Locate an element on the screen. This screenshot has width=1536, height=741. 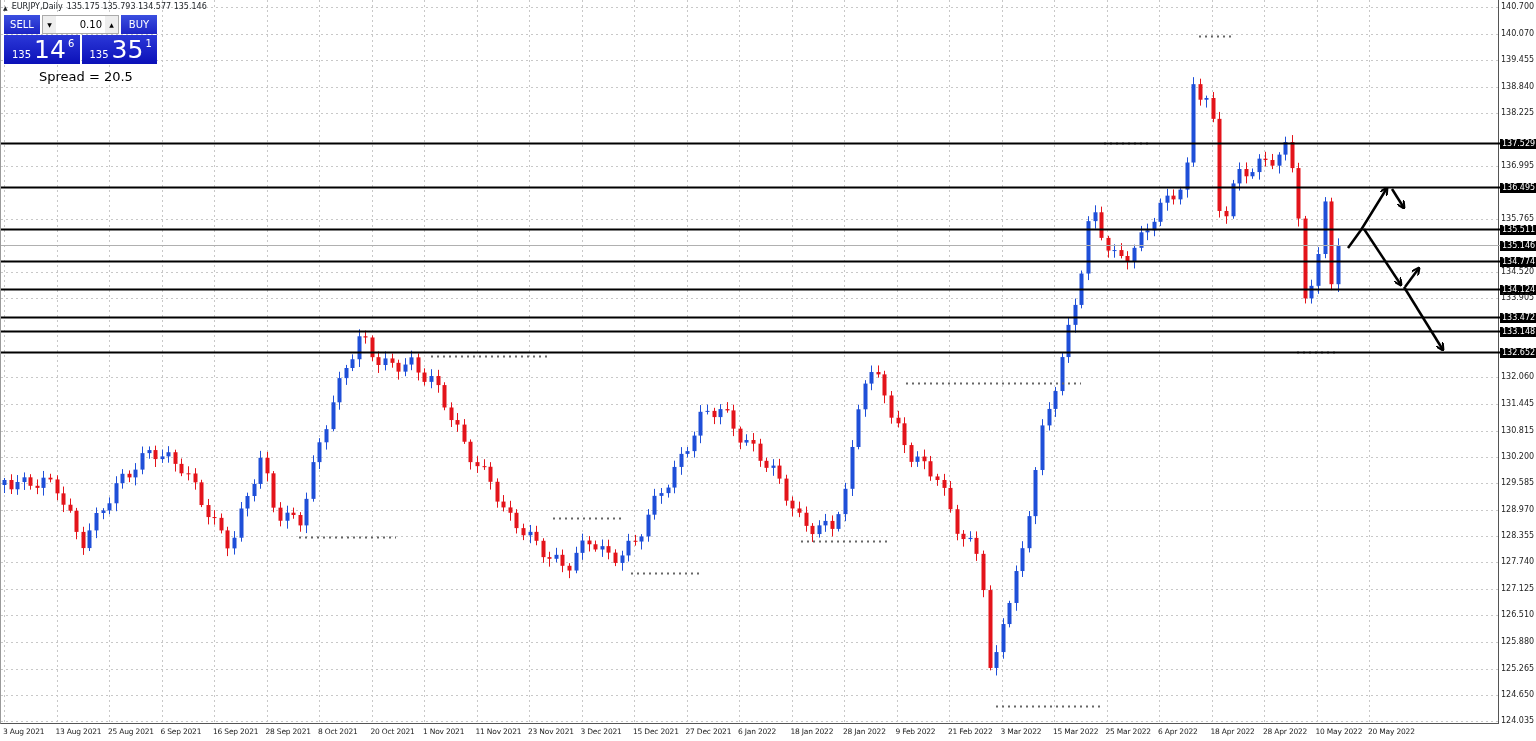
price-tick-label: 138.225 is located at coordinates (1518, 113).